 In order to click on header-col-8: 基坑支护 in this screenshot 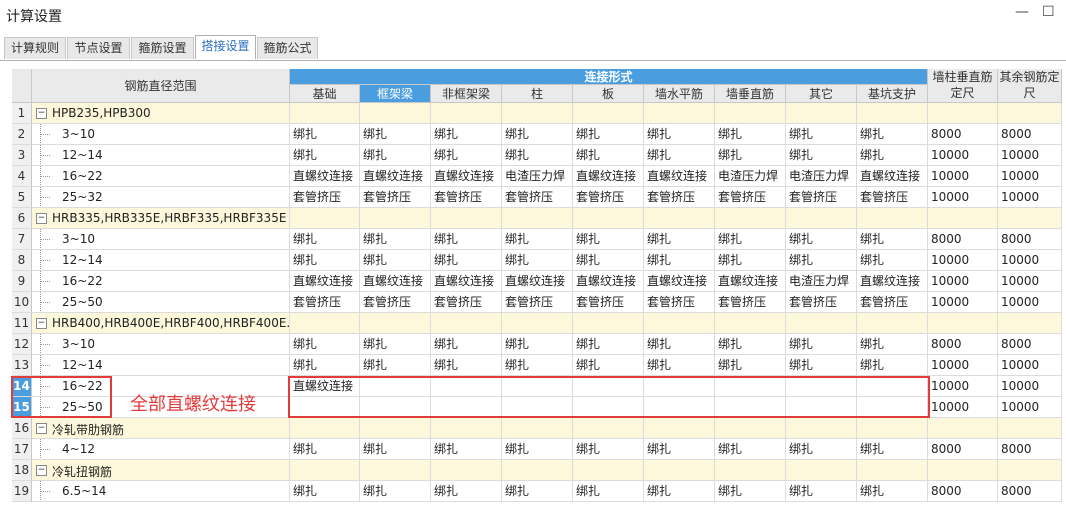, I will do `click(892, 94)`.